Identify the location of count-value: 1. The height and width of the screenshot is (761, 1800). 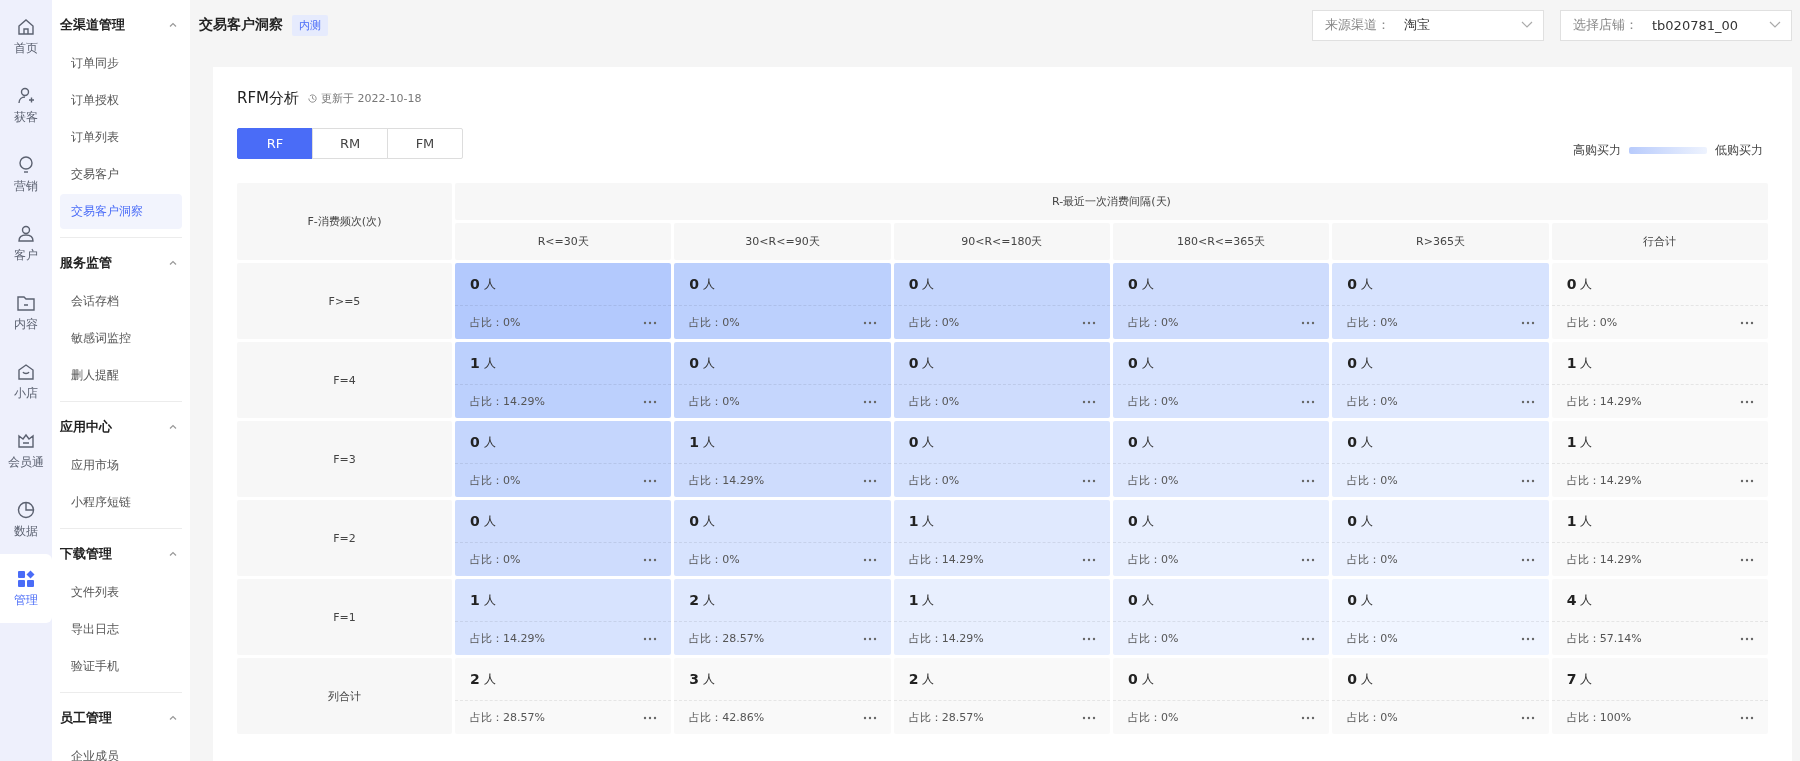
(694, 442).